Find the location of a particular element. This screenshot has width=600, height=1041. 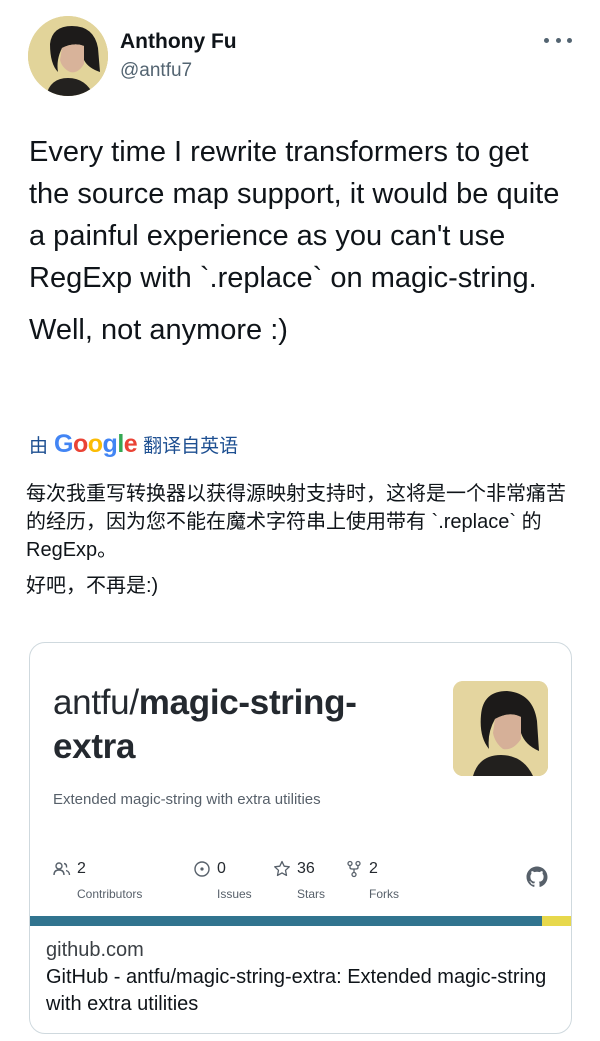

stat-contributors: 2 Contributors is located at coordinates (97, 880).